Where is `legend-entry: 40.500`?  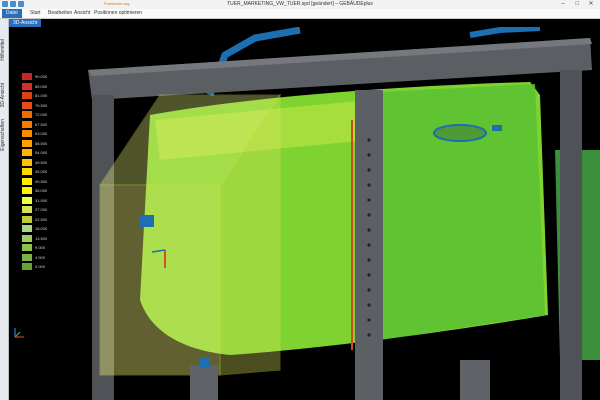 legend-entry: 40.500 is located at coordinates (34, 182).